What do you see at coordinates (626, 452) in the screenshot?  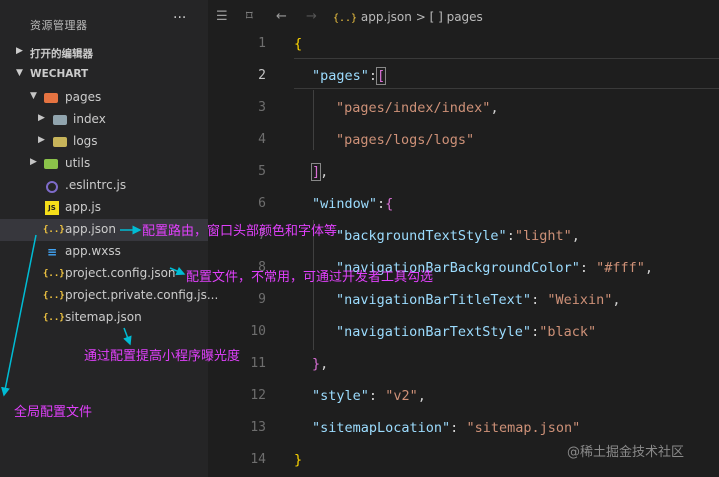 I see `watermark: @稀土掘金技术社区` at bounding box center [626, 452].